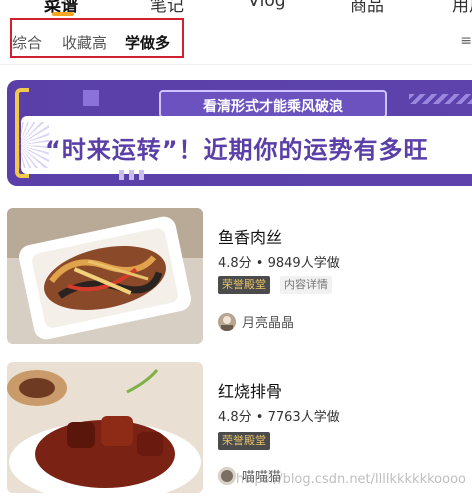  What do you see at coordinates (236, 41) in the screenshot?
I see `sort-bar: 综合 收藏高 学做多 ≡` at bounding box center [236, 41].